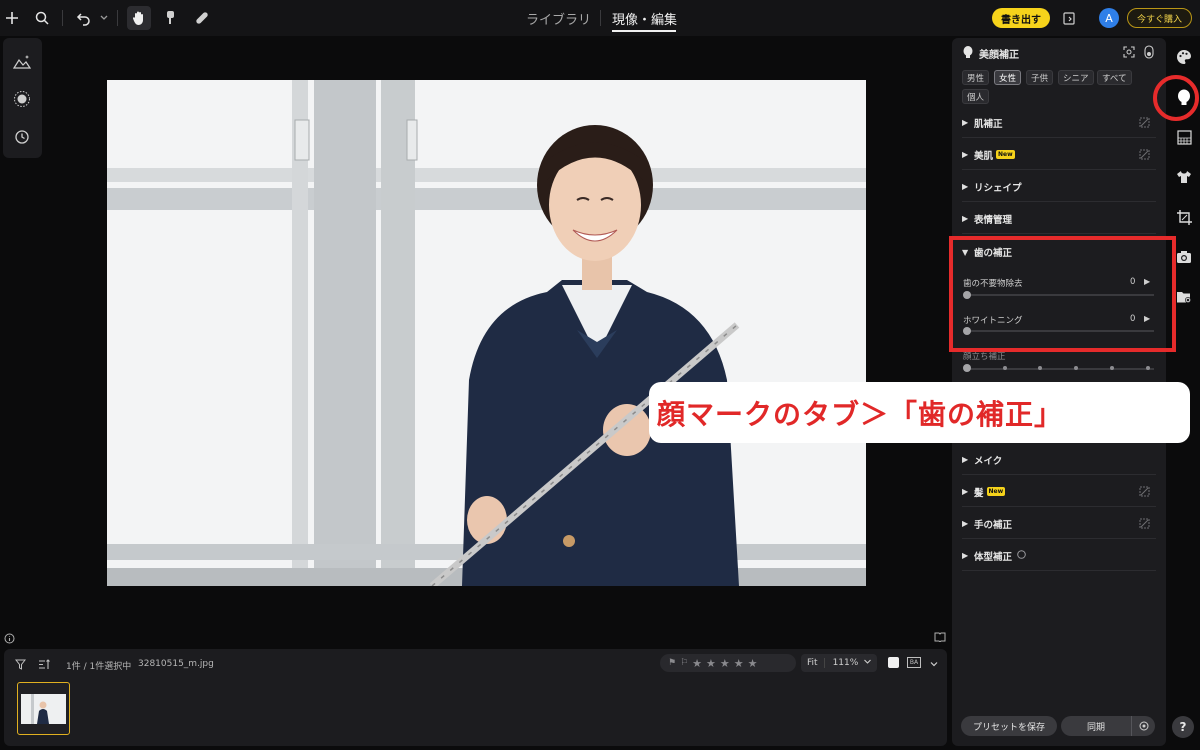 The width and height of the screenshot is (1200, 750). I want to click on annotation-callout: 顔マークのタブ＞「歯の補正」, so click(919, 412).